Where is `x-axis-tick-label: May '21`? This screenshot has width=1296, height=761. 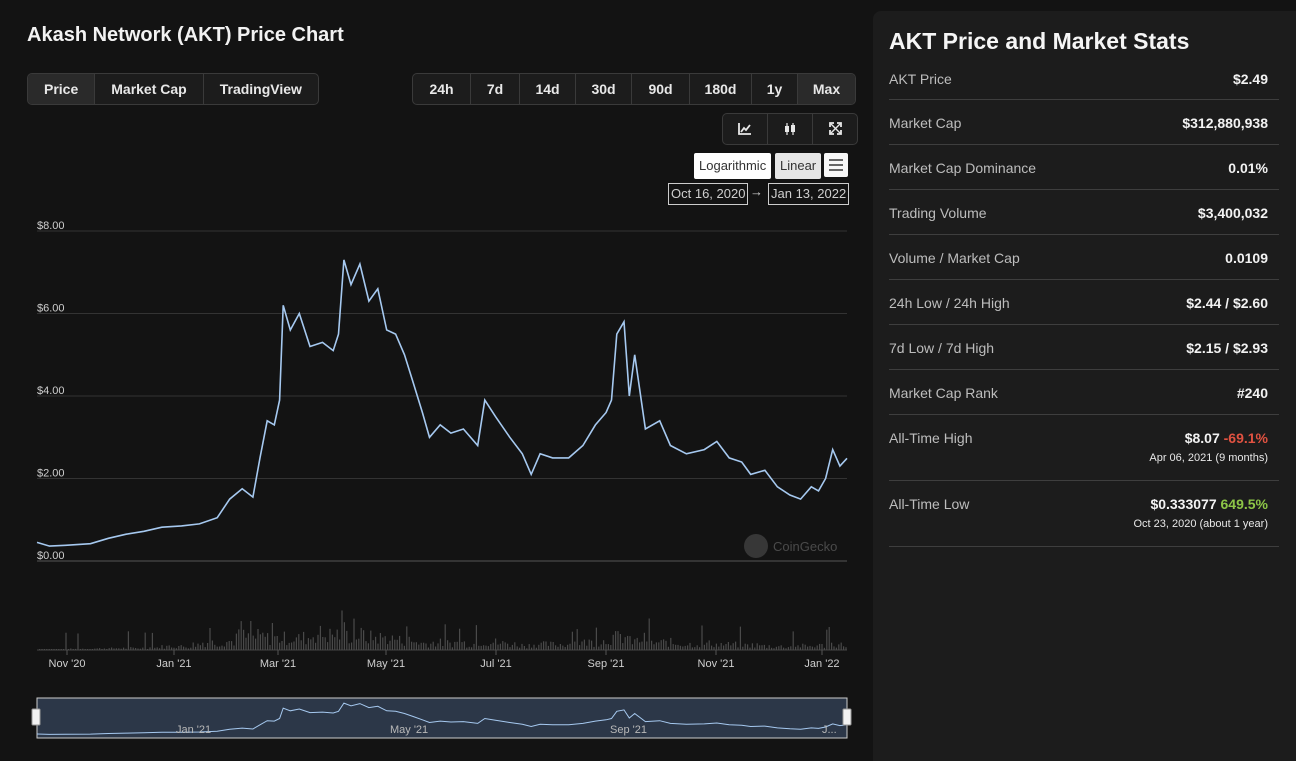 x-axis-tick-label: May '21 is located at coordinates (386, 664).